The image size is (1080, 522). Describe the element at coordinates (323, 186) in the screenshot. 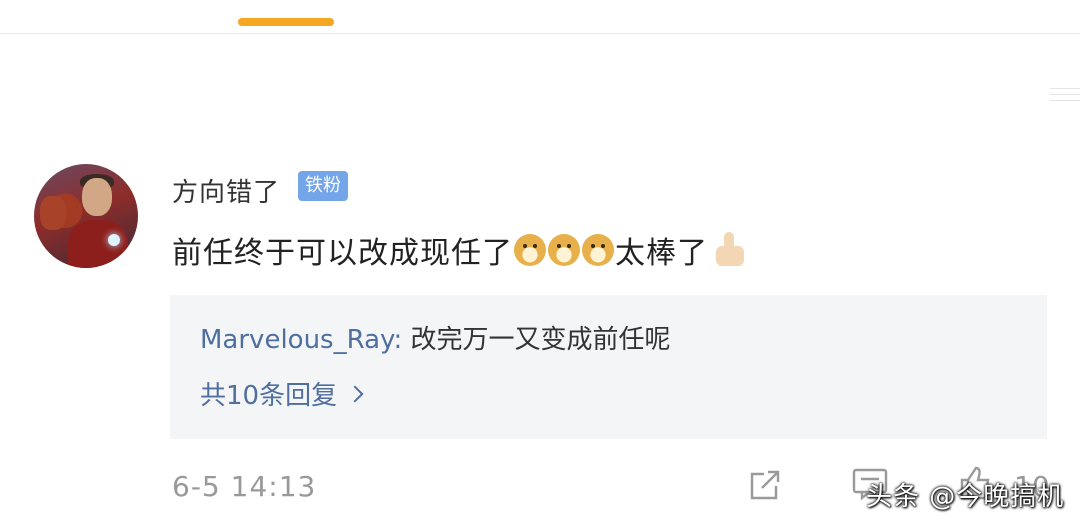

I see `fan-badge: 铁粉` at that location.